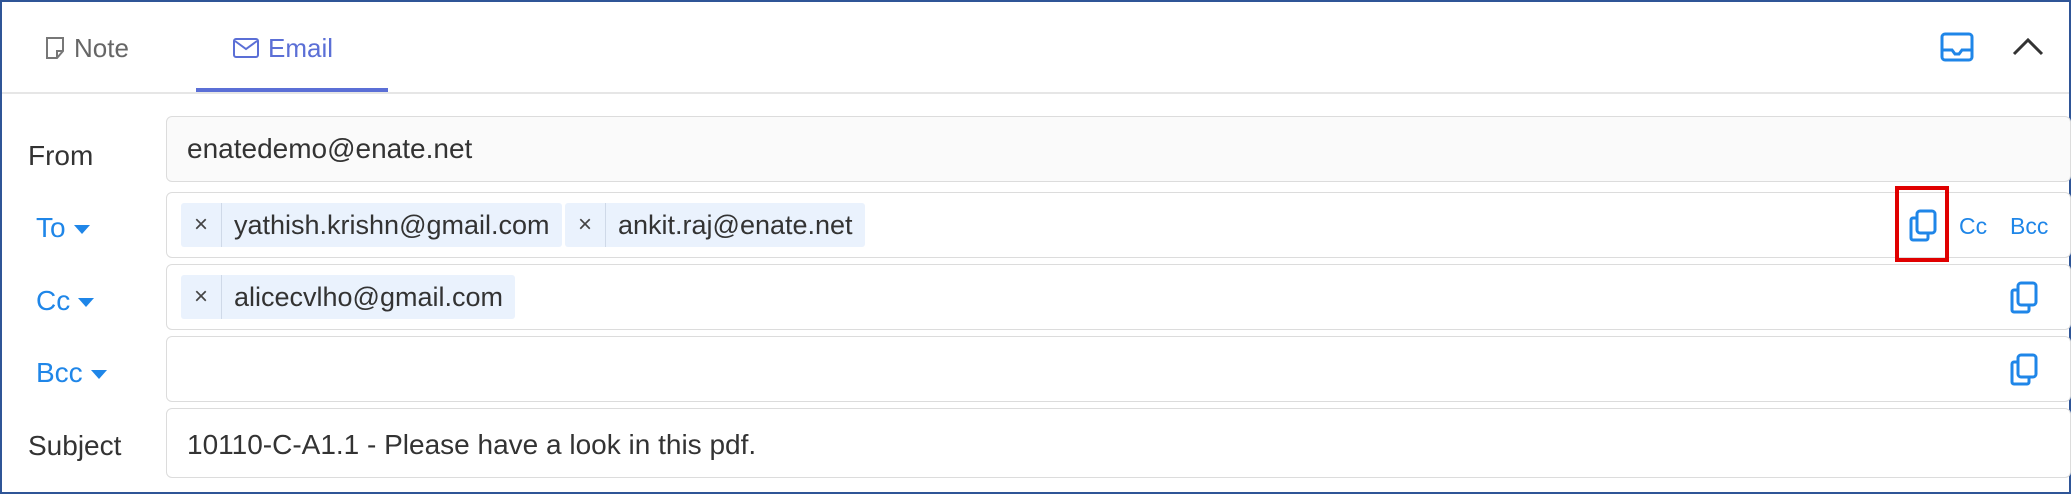  Describe the element at coordinates (1957, 47) in the screenshot. I see `mail-icon` at that location.